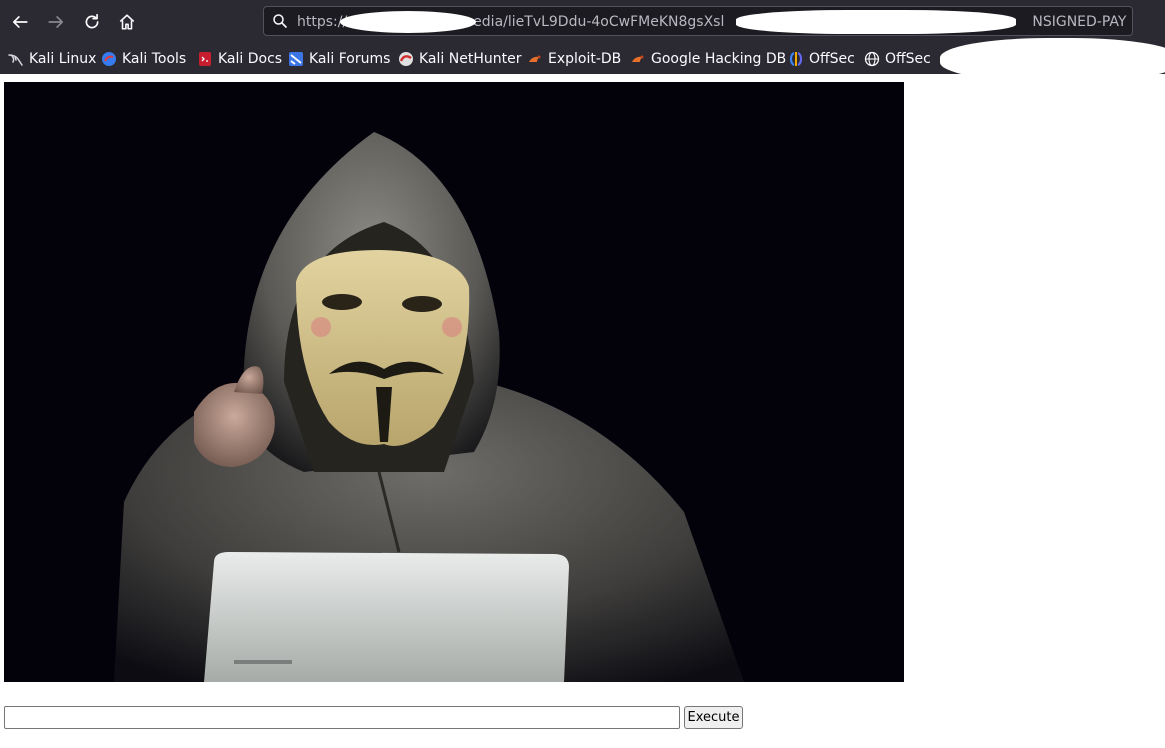 The width and height of the screenshot is (1165, 748). I want to click on bookmark-label: Kali Tools, so click(154, 59).